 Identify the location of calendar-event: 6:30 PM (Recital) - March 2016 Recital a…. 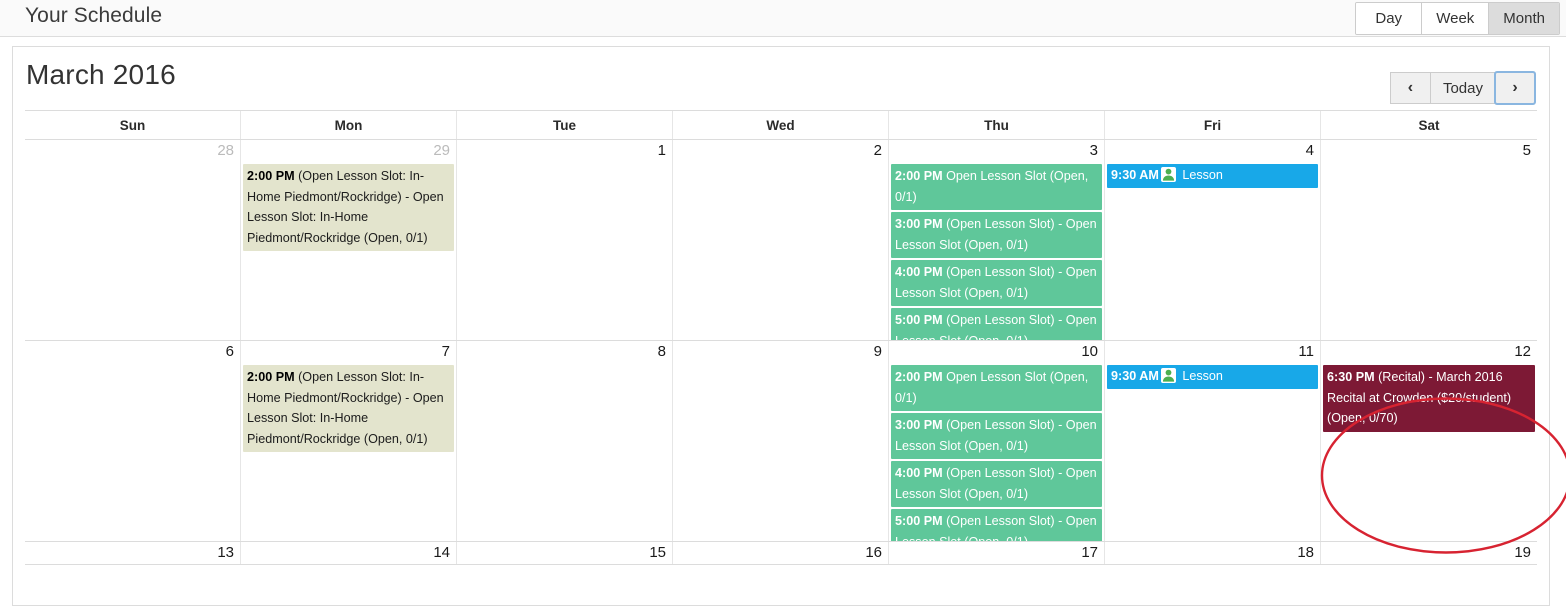
(1429, 398).